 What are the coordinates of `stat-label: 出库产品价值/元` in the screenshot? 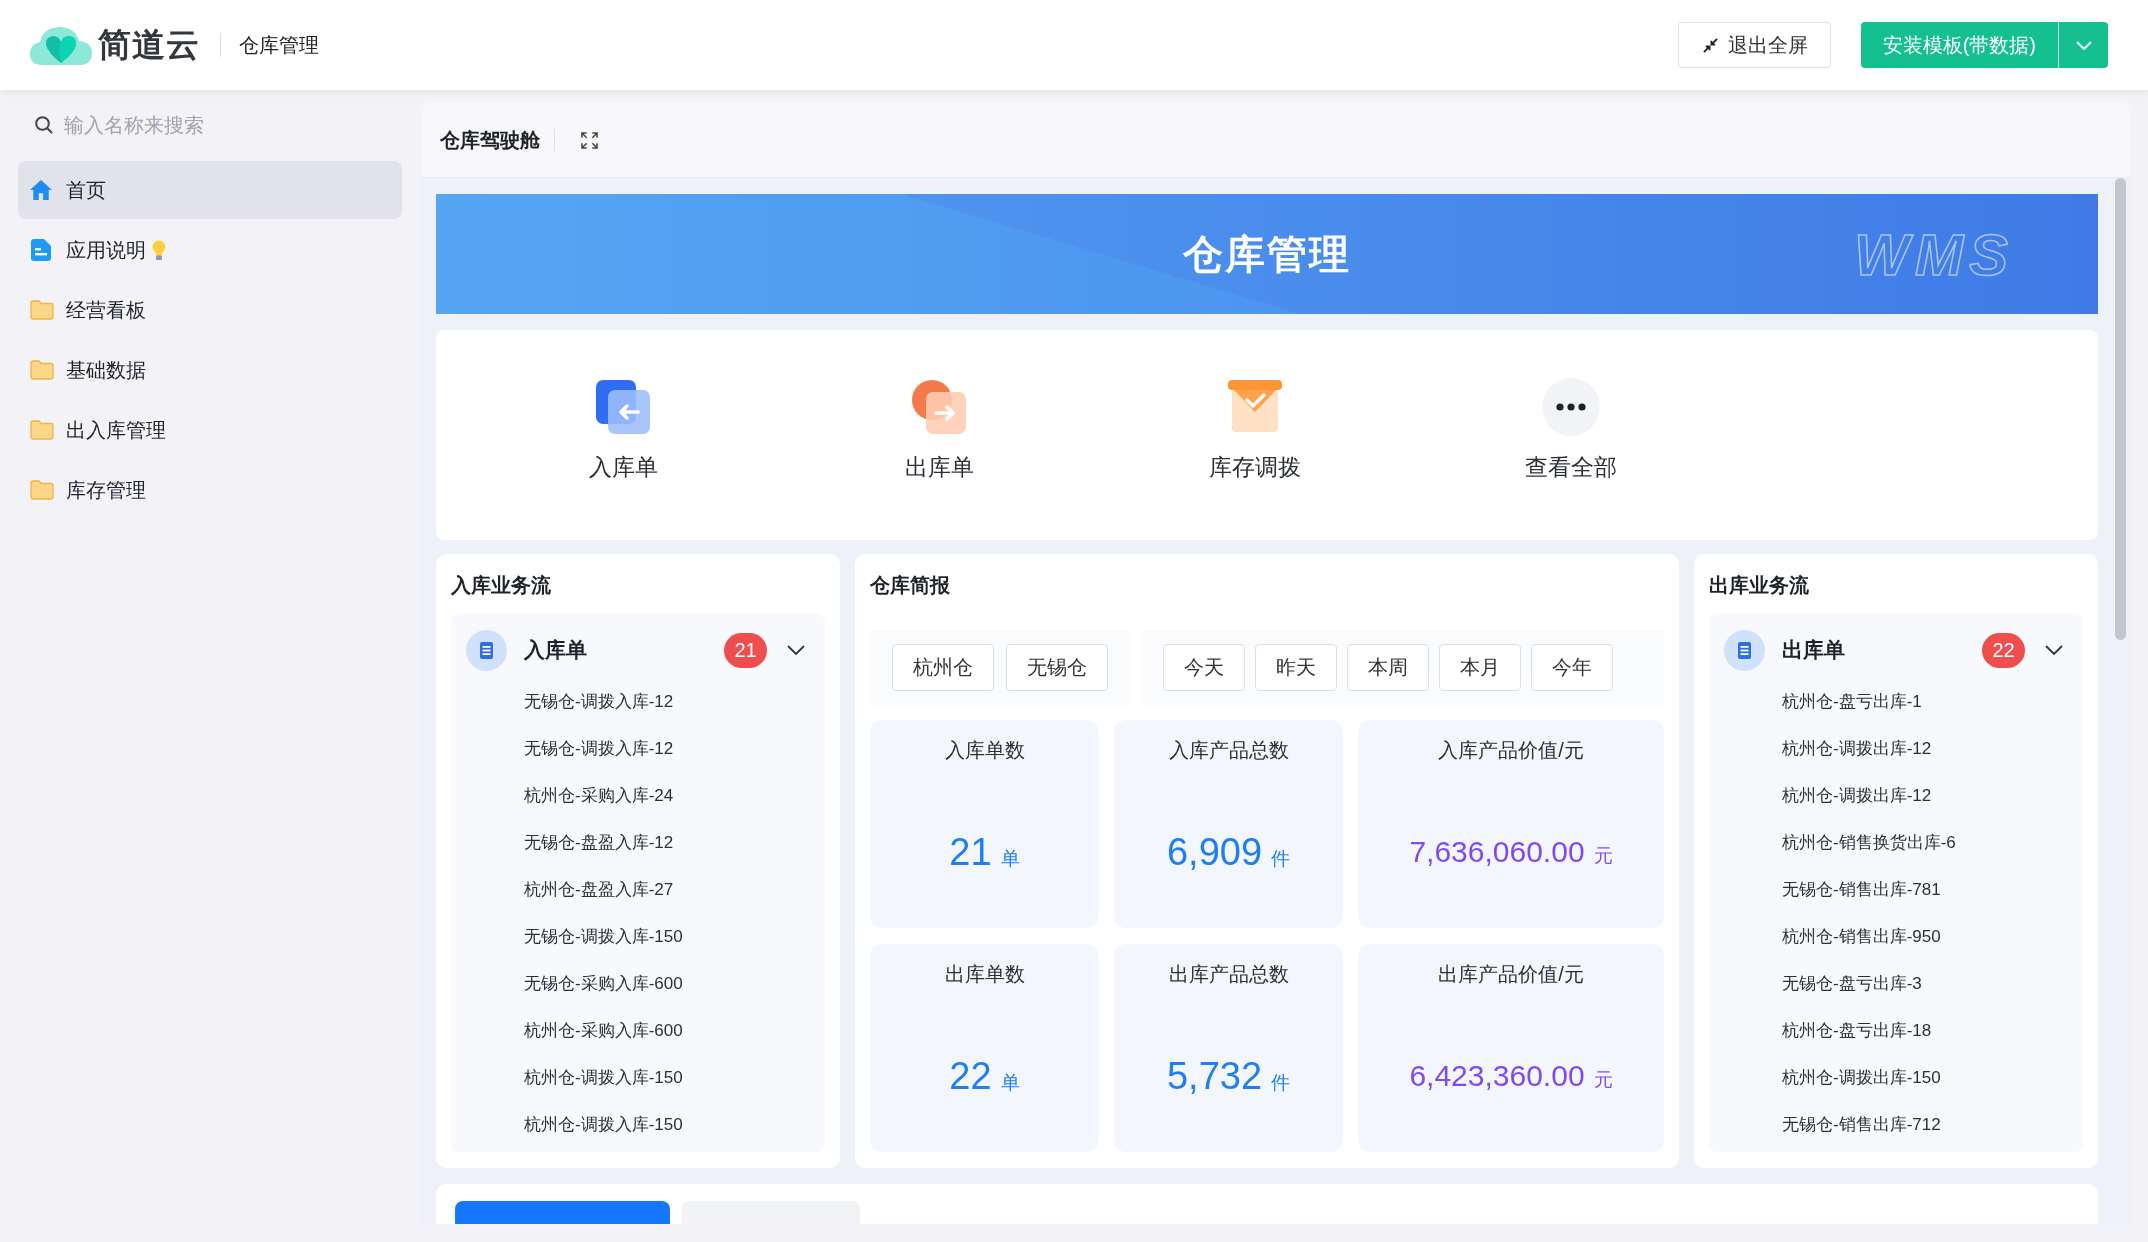 It's located at (1511, 974).